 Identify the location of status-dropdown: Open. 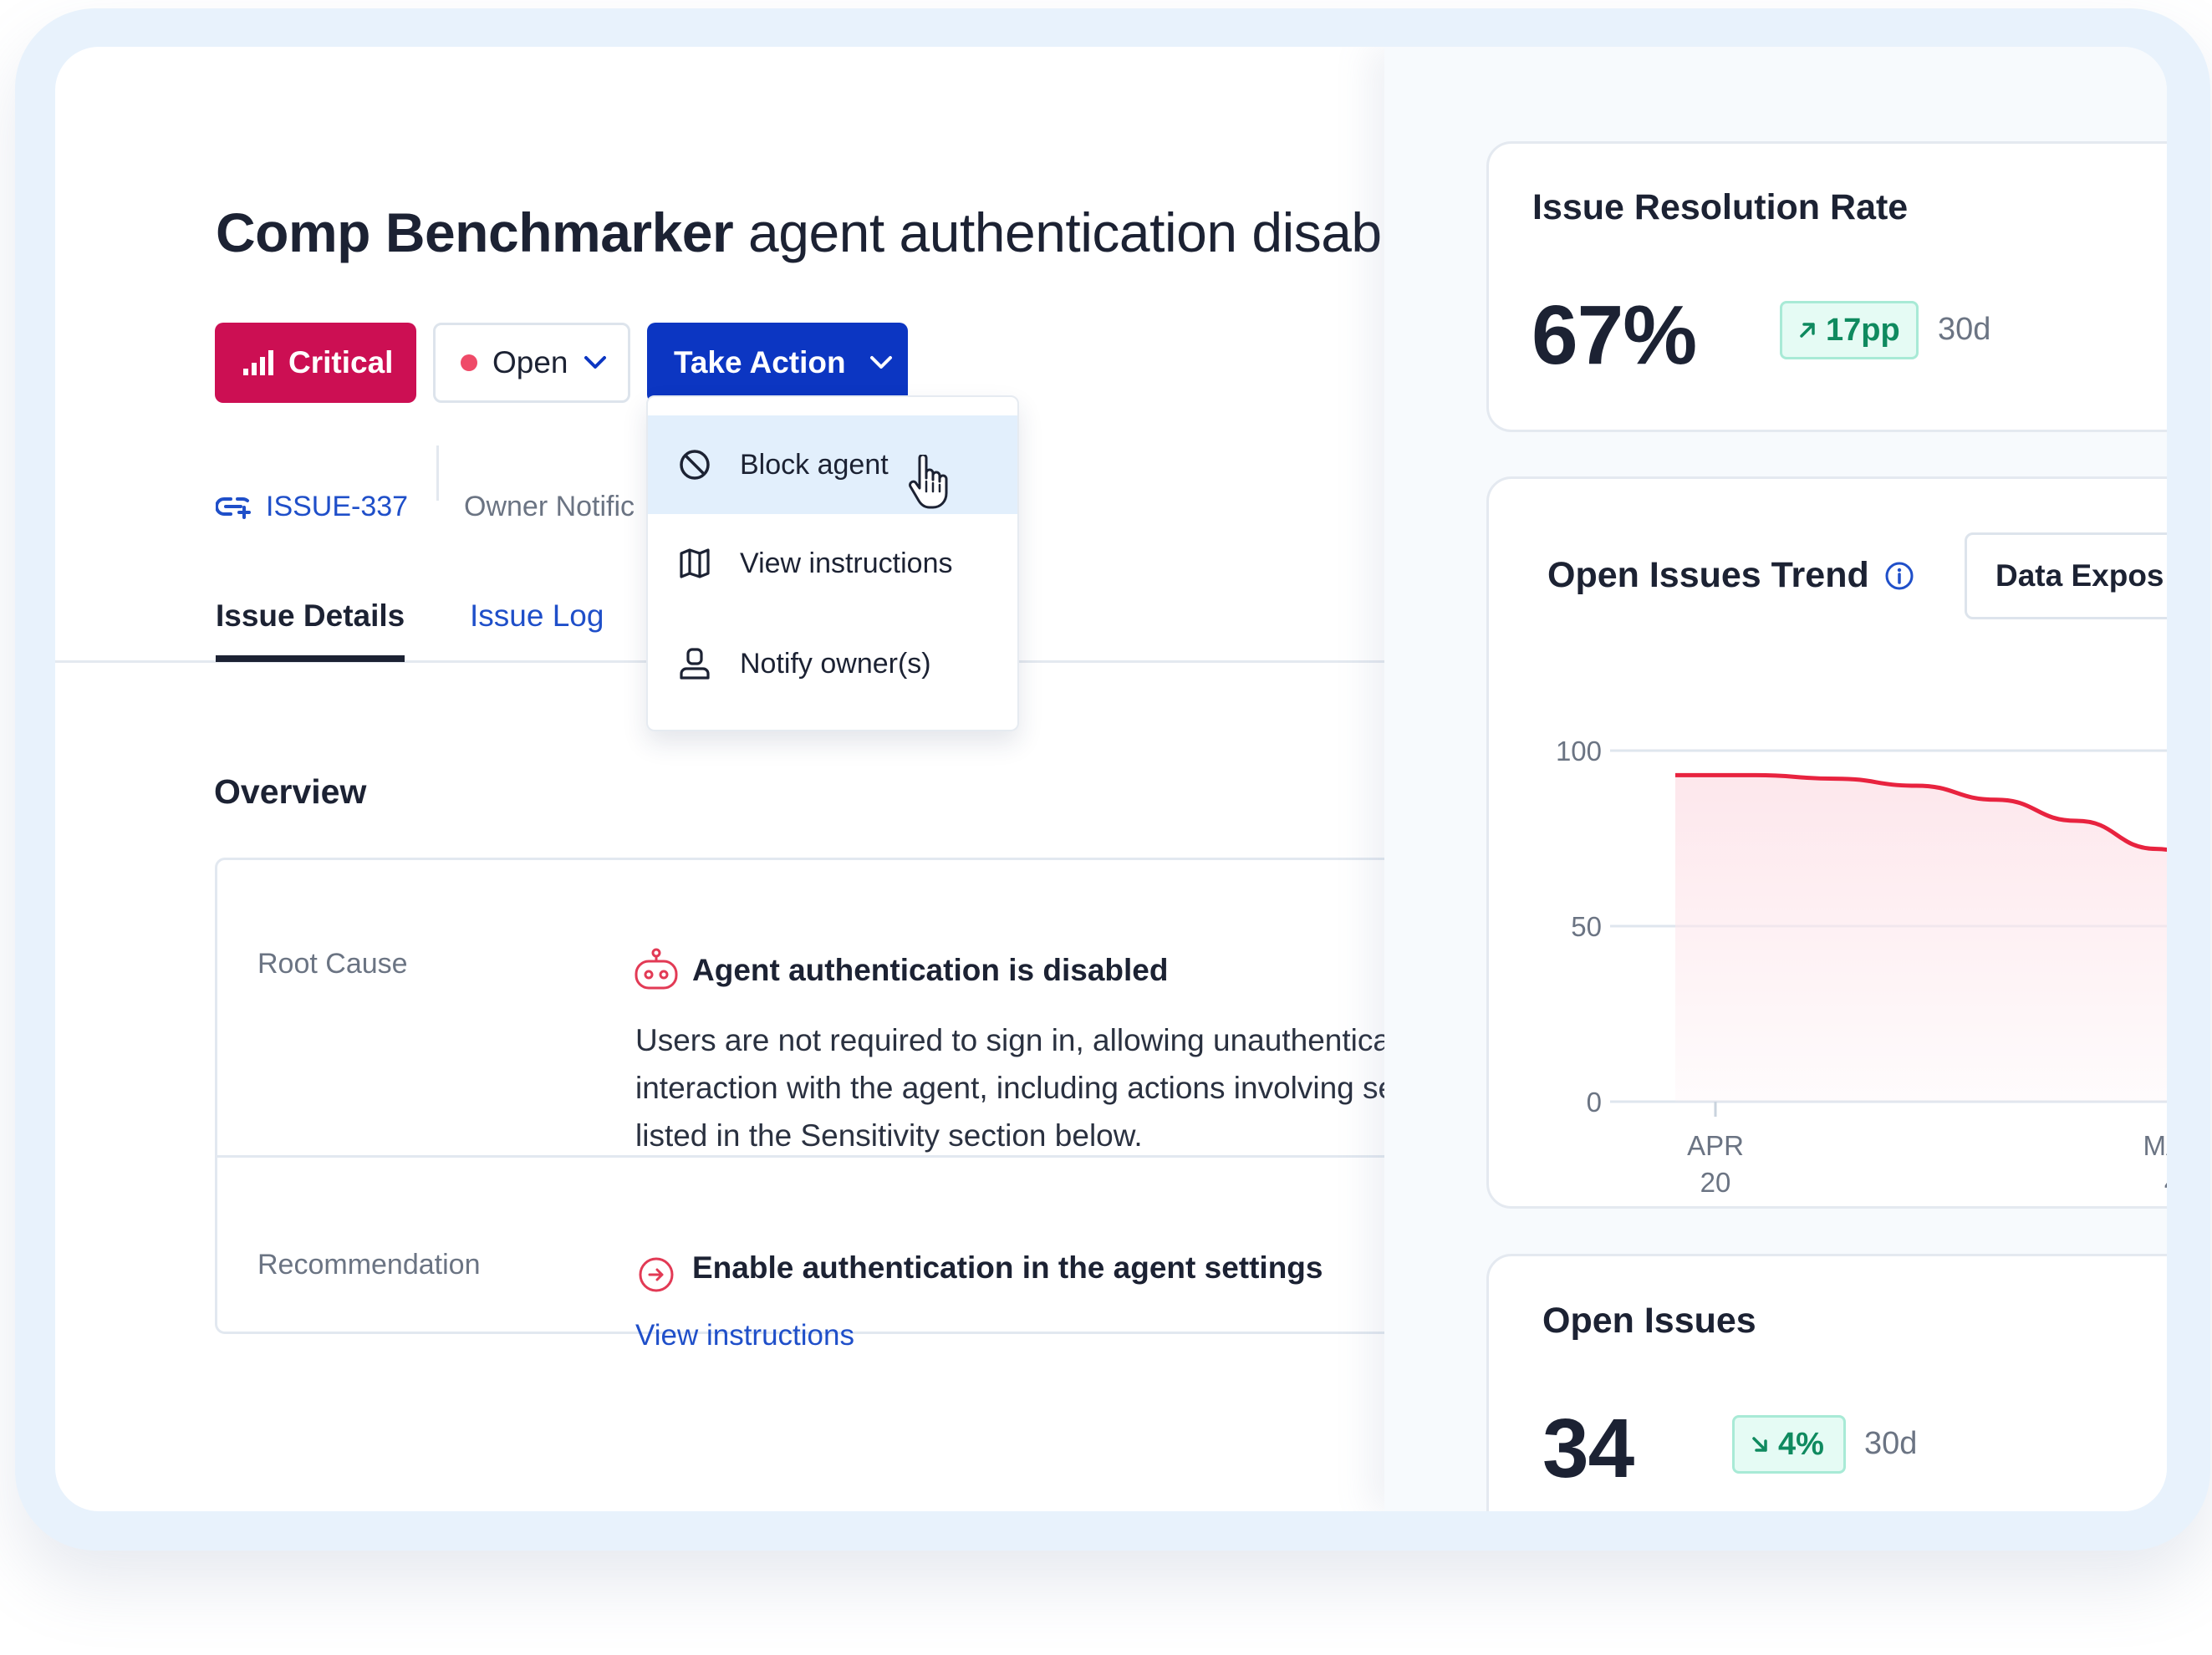
(531, 363).